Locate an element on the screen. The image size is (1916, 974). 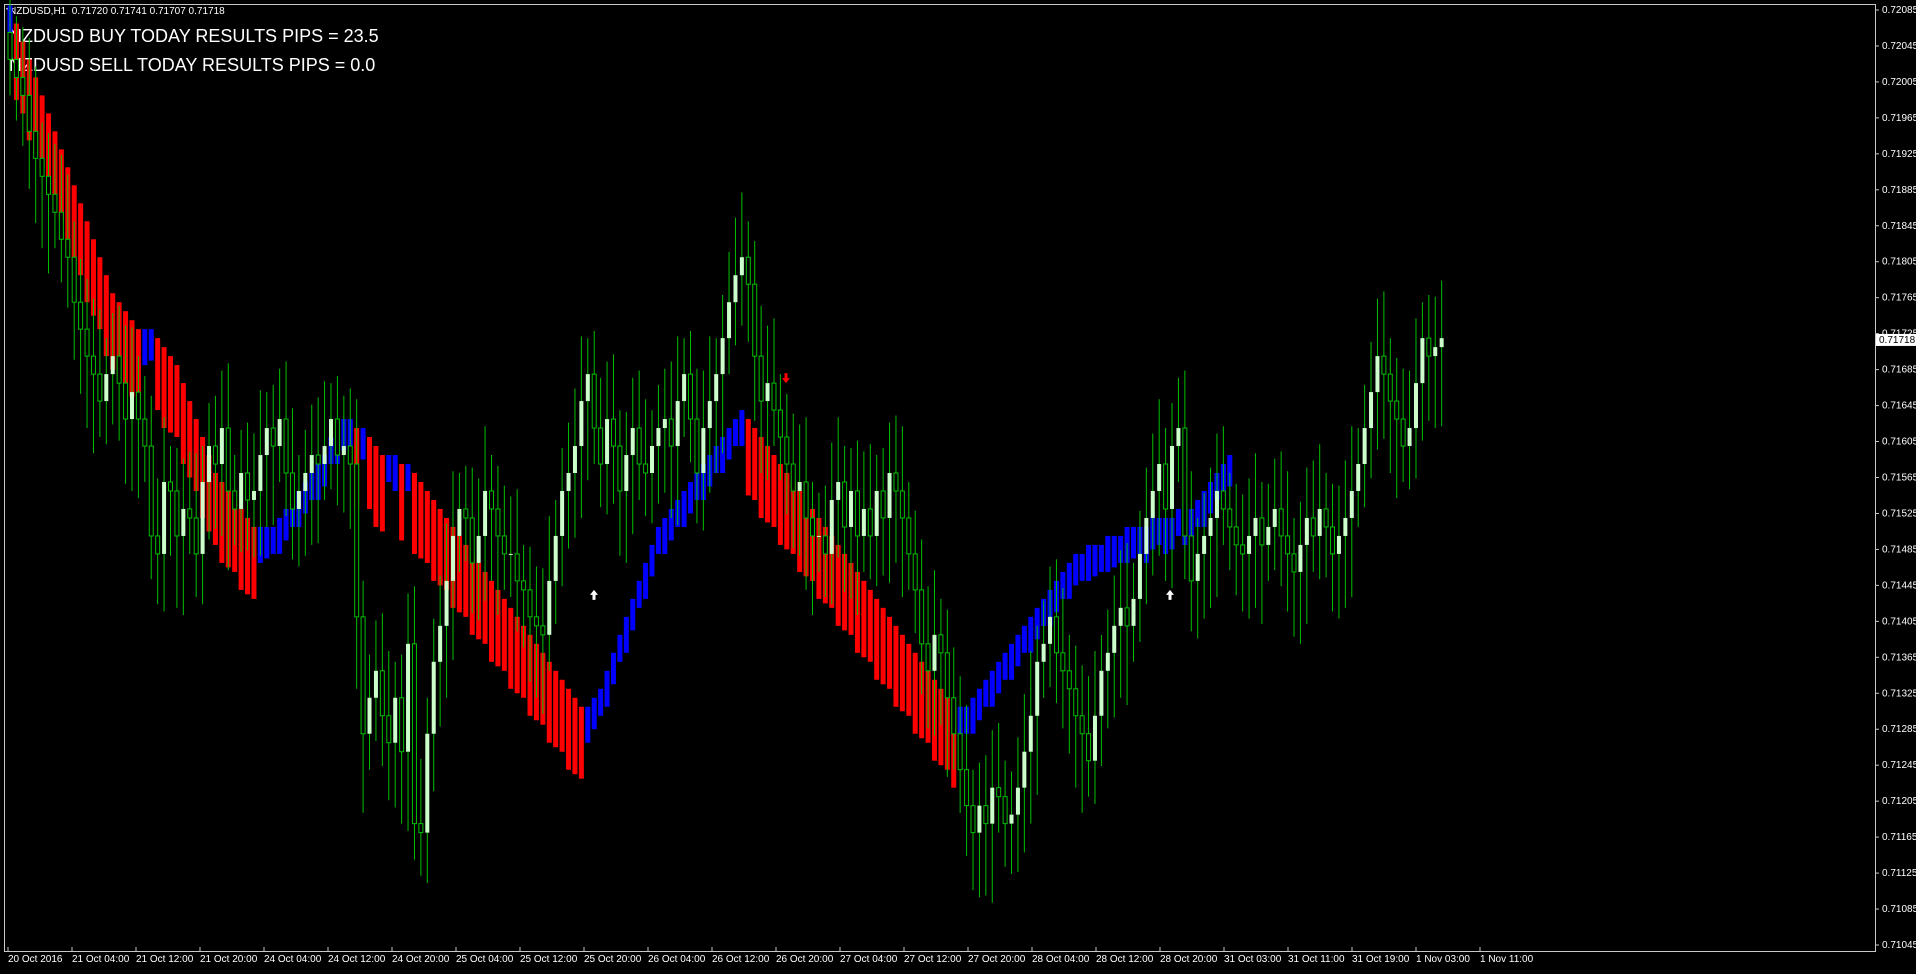
y-tick-label: 0.71685 is located at coordinates (1899, 370).